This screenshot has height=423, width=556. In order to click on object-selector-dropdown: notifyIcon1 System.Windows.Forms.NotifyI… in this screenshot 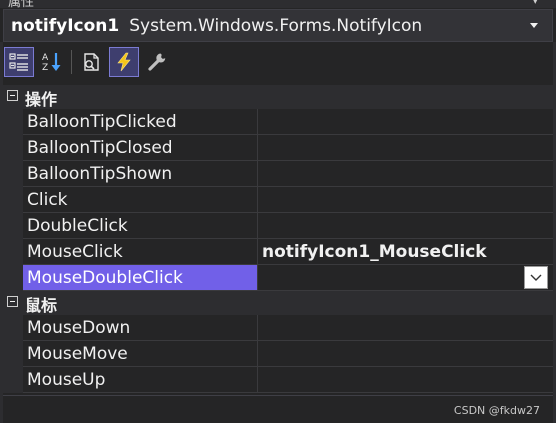, I will do `click(278, 25)`.